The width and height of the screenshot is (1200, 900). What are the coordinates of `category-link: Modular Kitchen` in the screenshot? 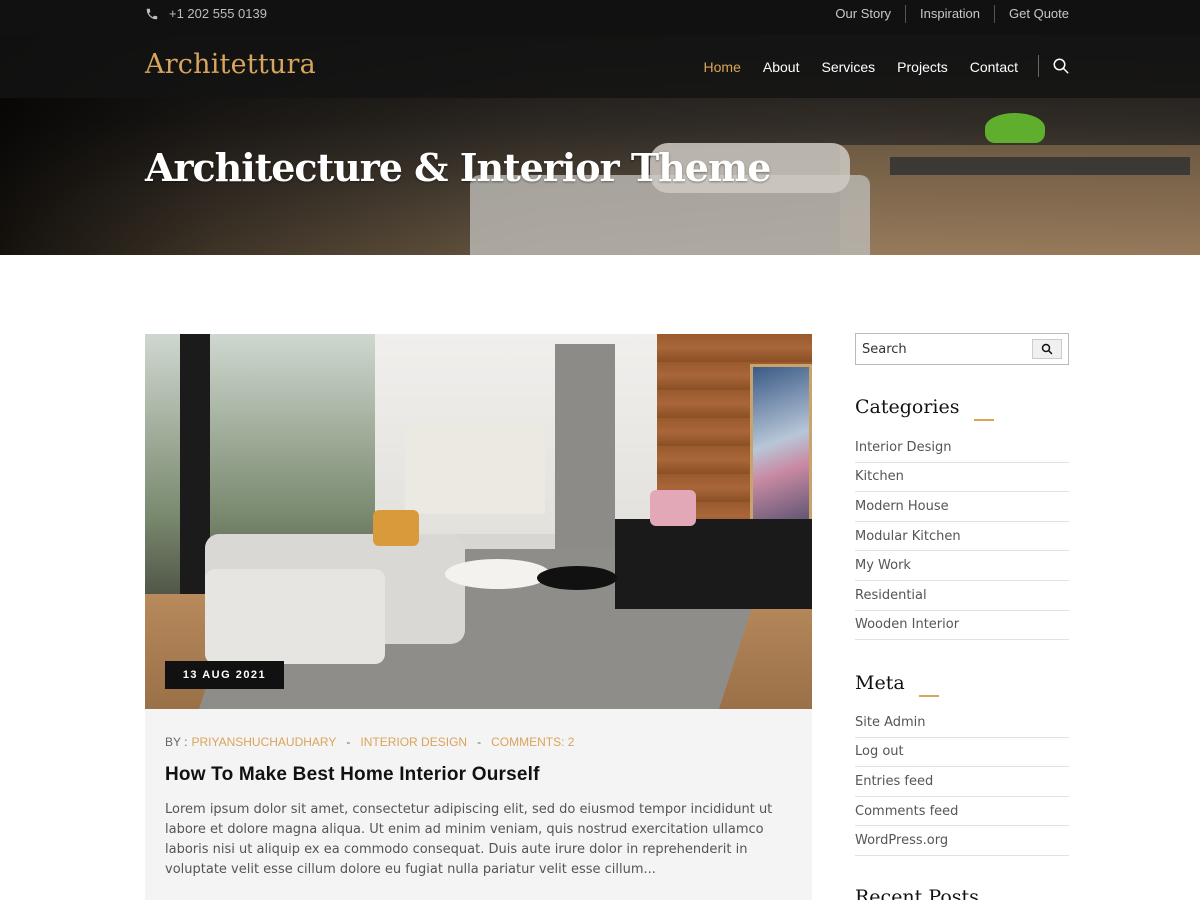 It's located at (962, 537).